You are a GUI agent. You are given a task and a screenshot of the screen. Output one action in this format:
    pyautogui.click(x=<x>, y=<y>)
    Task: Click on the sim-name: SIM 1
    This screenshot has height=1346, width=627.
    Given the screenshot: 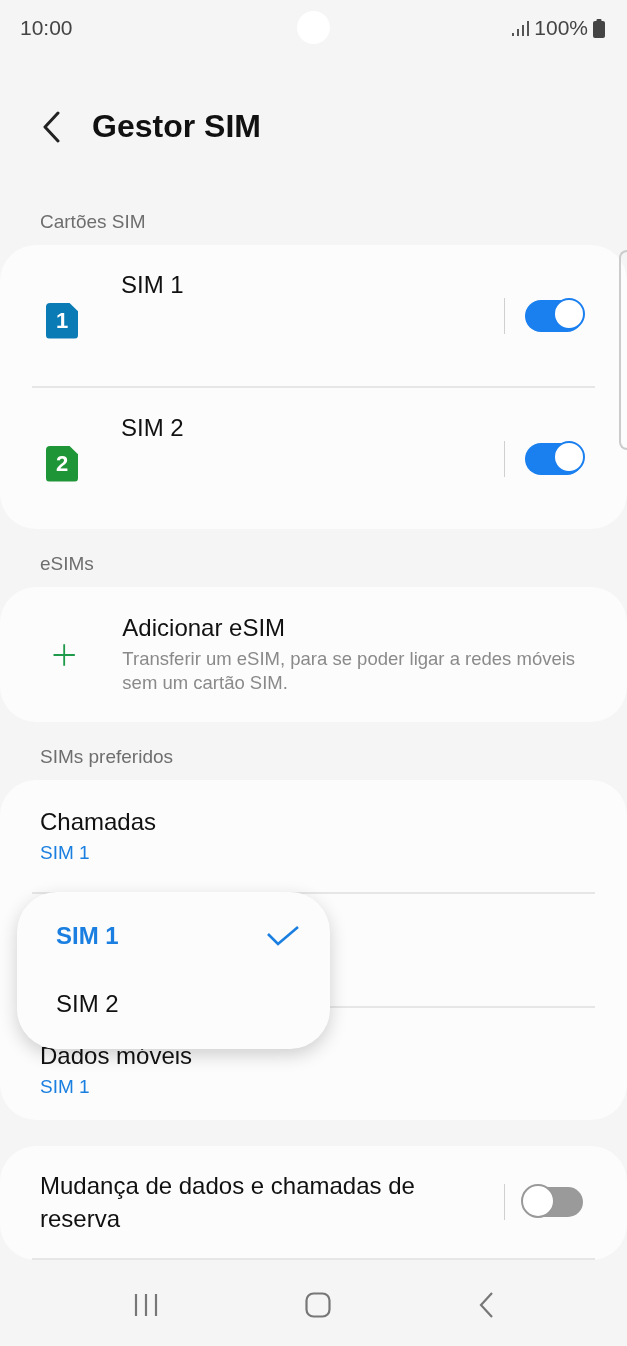 What is the action you would take?
    pyautogui.click(x=152, y=285)
    